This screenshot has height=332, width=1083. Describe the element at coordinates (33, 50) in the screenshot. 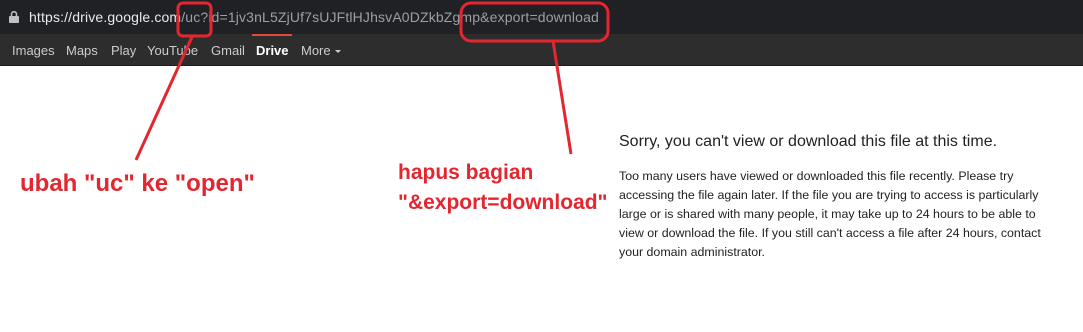

I see `gbar-link-images: Images` at that location.